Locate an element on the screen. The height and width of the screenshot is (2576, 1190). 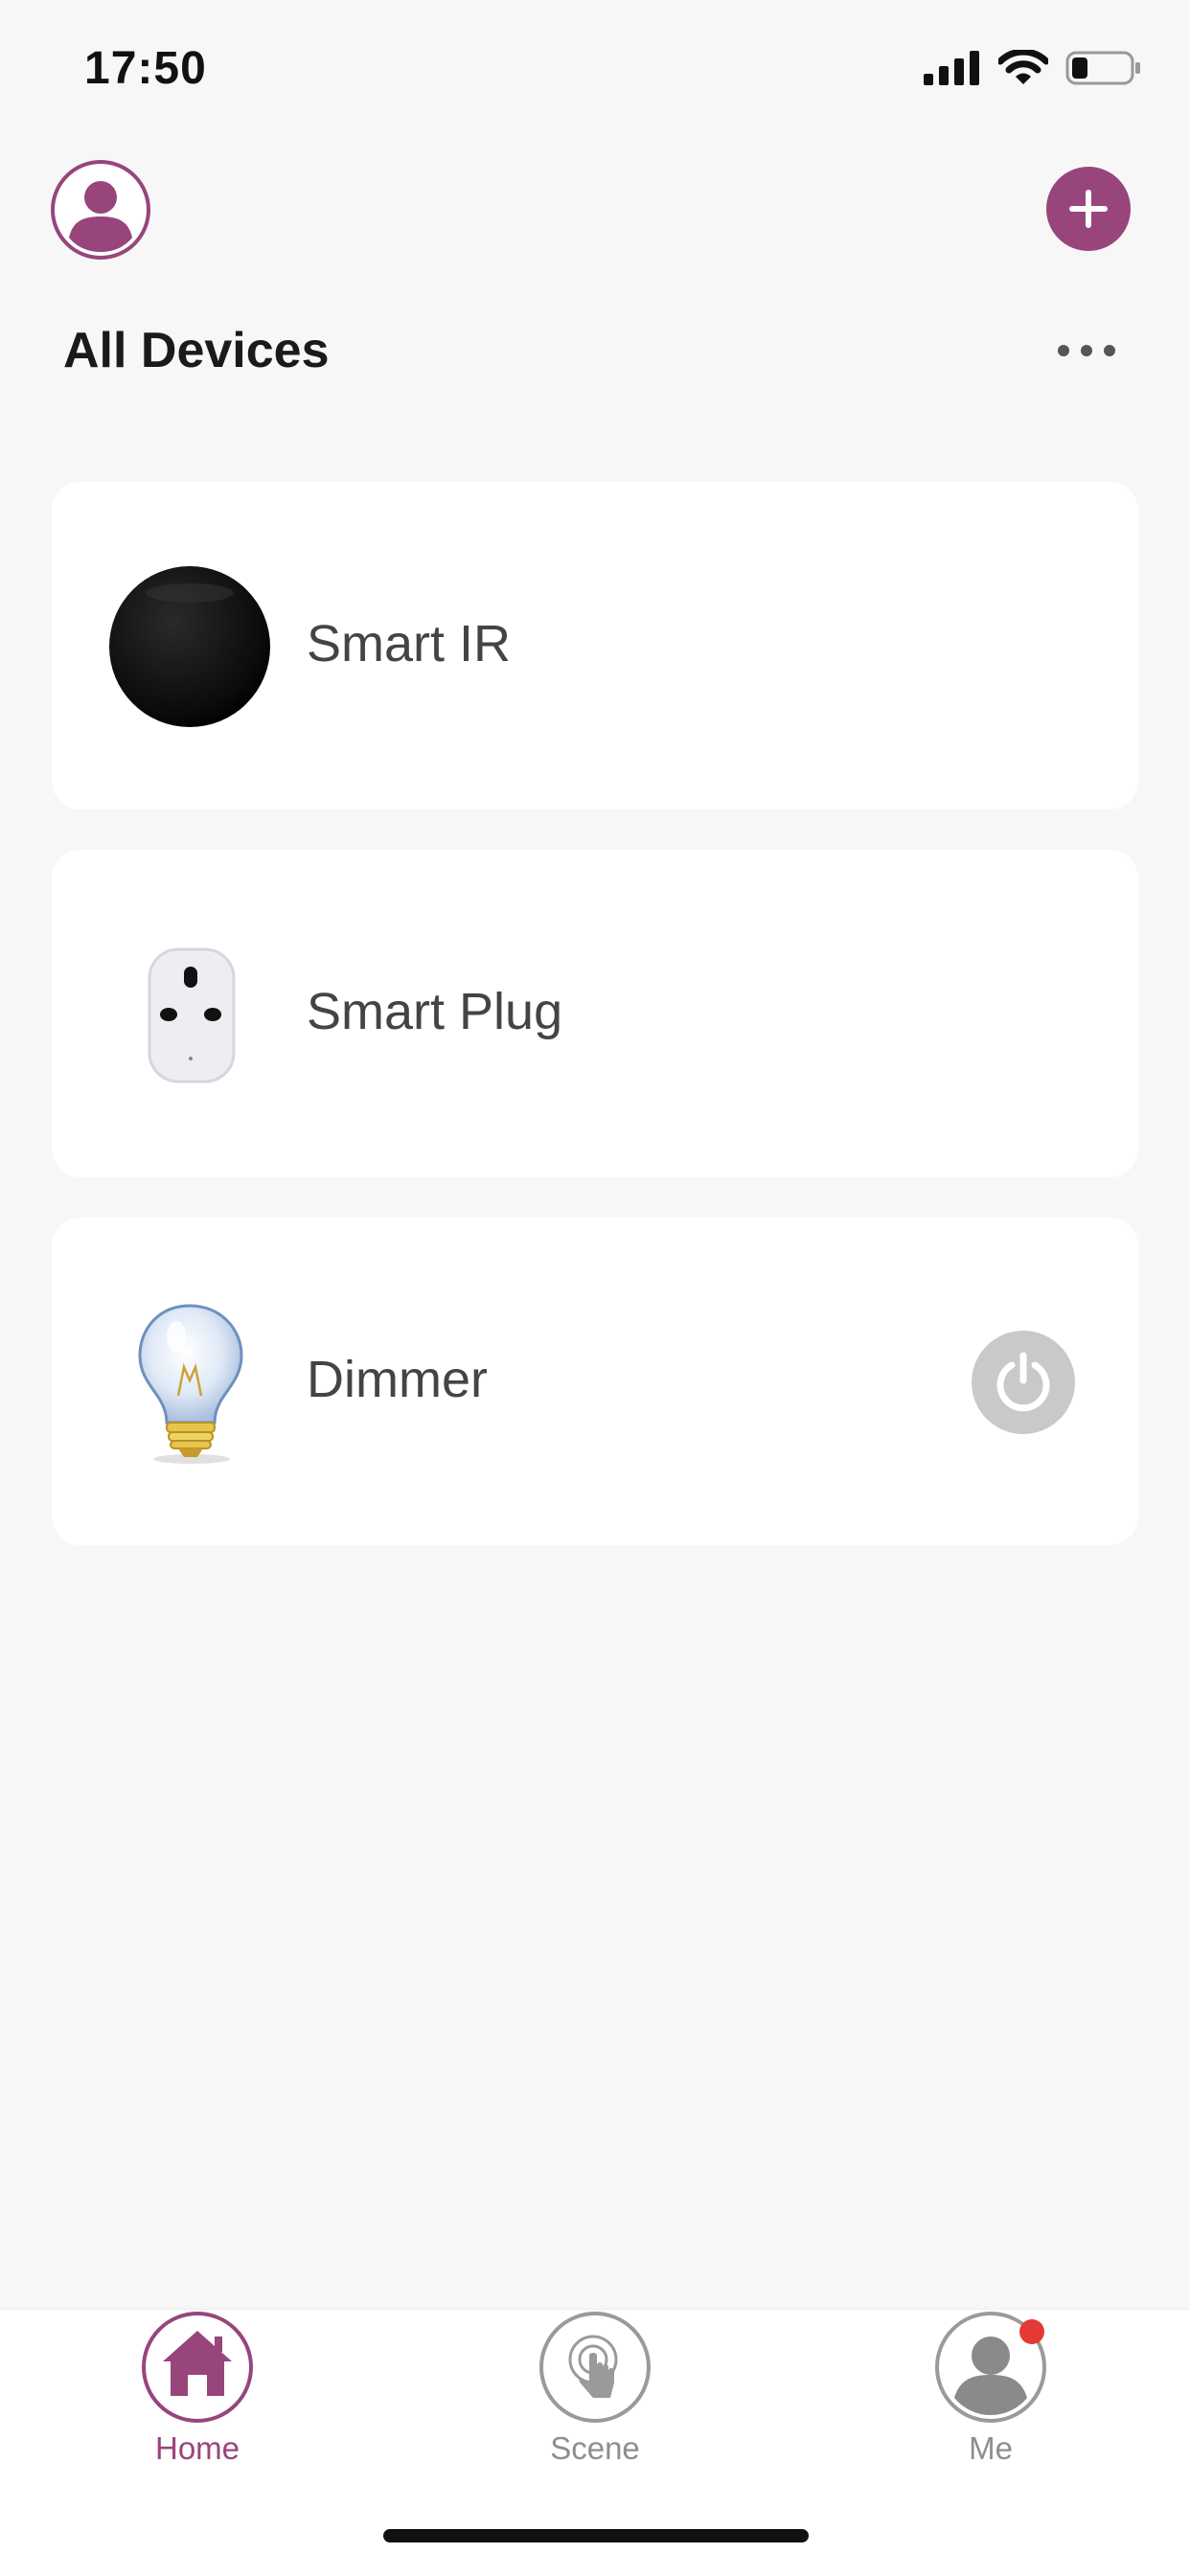
power-icon is located at coordinates (1023, 1382).